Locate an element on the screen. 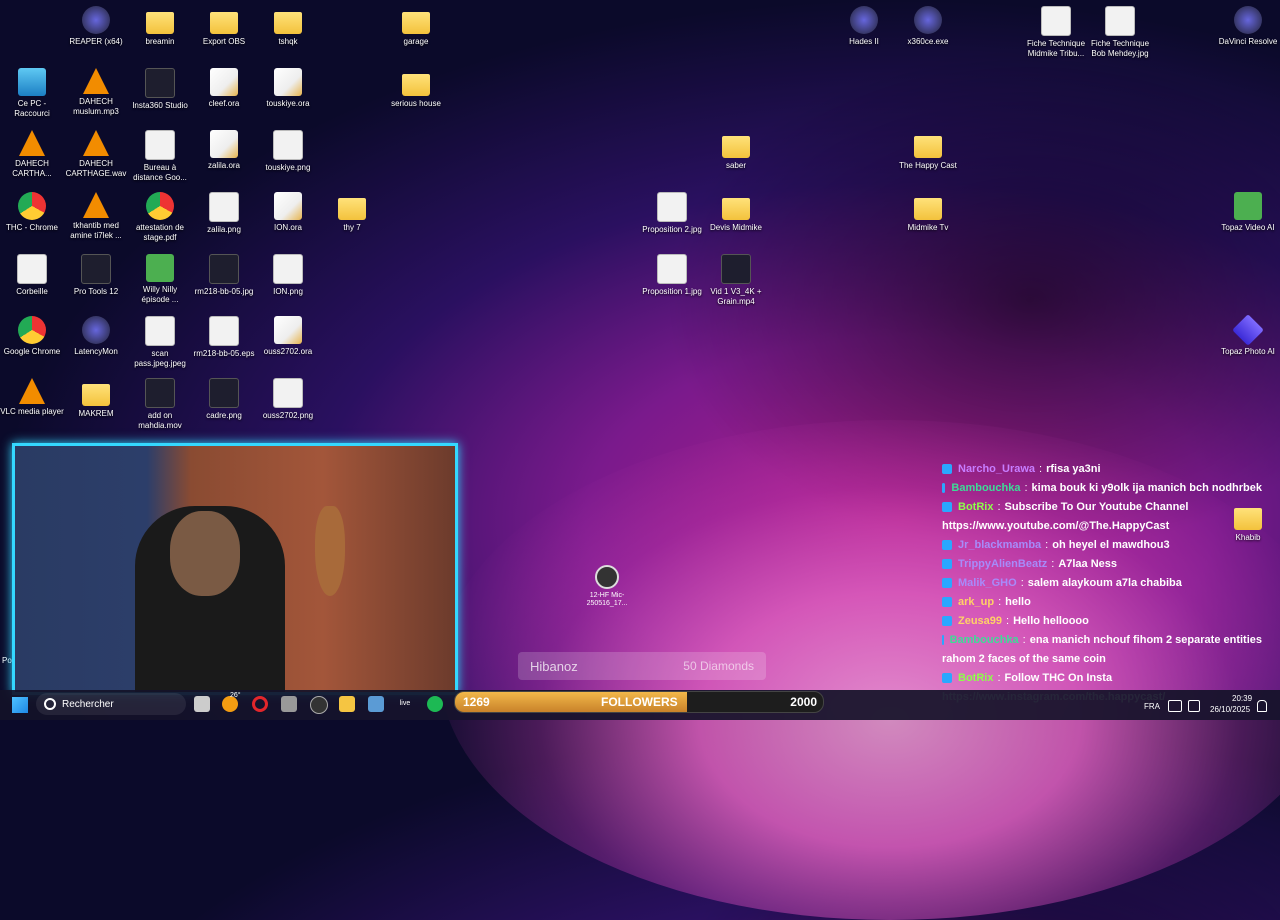  desktop-icon: Insta360 Studio is located at coordinates (160, 89).